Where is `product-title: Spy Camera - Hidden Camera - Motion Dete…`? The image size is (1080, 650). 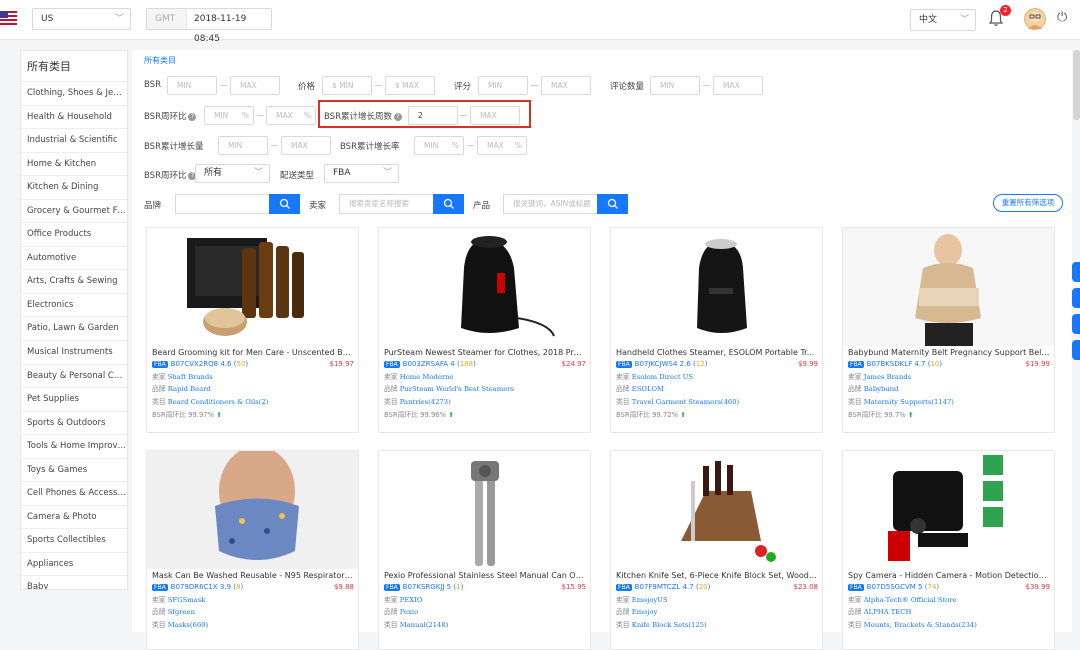
product-title: Spy Camera - Hidden Camera - Motion Dete… is located at coordinates (949, 575).